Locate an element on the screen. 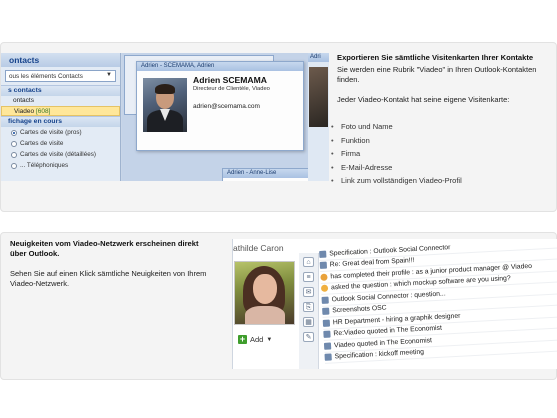 This screenshot has height=418, width=557. view-option-label: Cartes de visite (détaillées) is located at coordinates (58, 154).